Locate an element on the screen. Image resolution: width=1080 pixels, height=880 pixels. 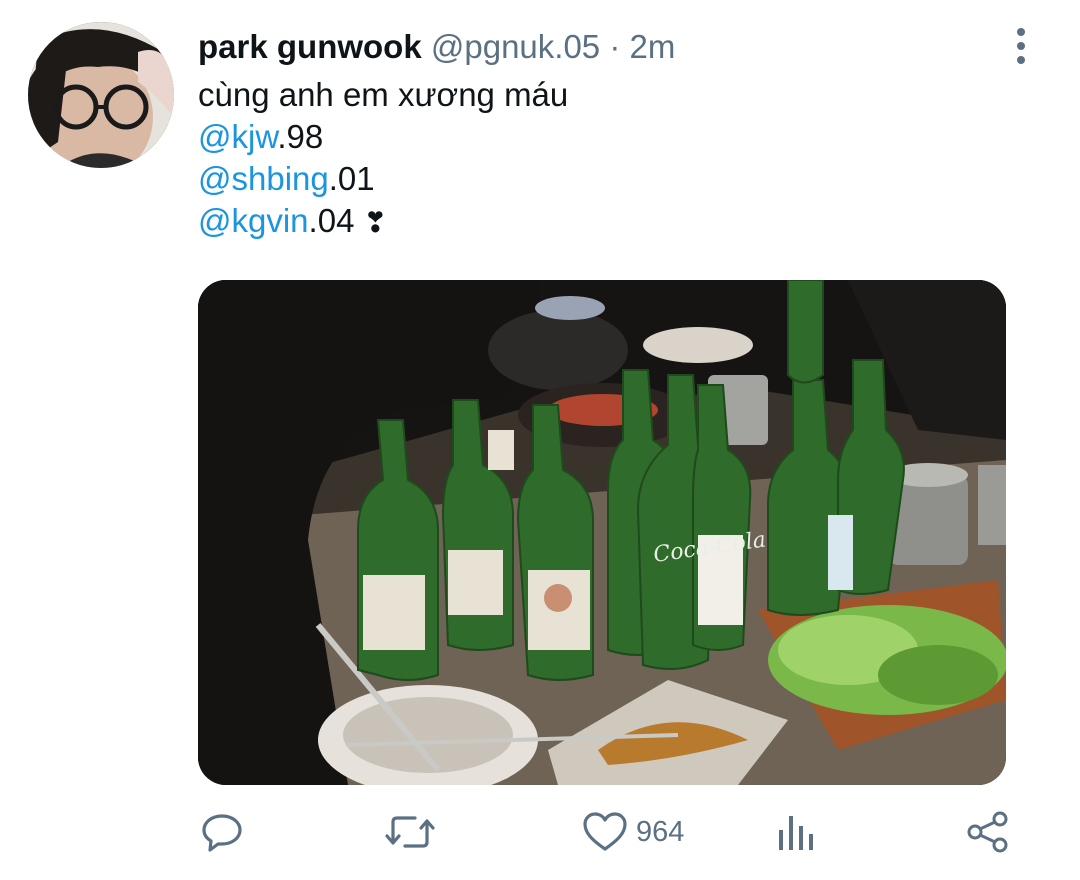
reply-button is located at coordinates (222, 832).